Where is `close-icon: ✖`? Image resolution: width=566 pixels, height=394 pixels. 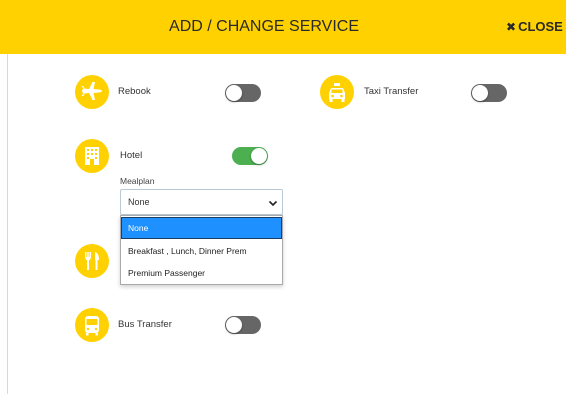 close-icon: ✖ is located at coordinates (511, 27).